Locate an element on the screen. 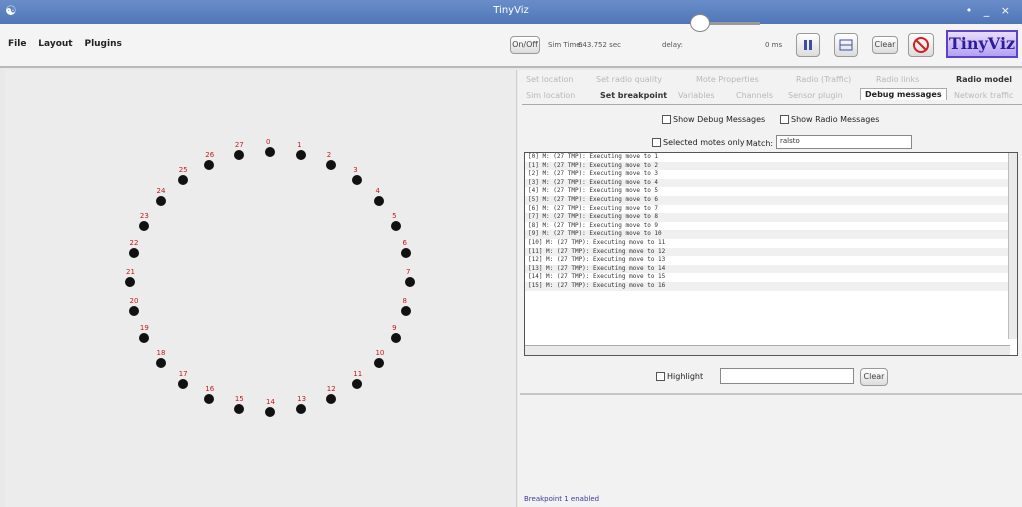 The height and width of the screenshot is (507, 1022). menu-layout: Layout is located at coordinates (55, 44).